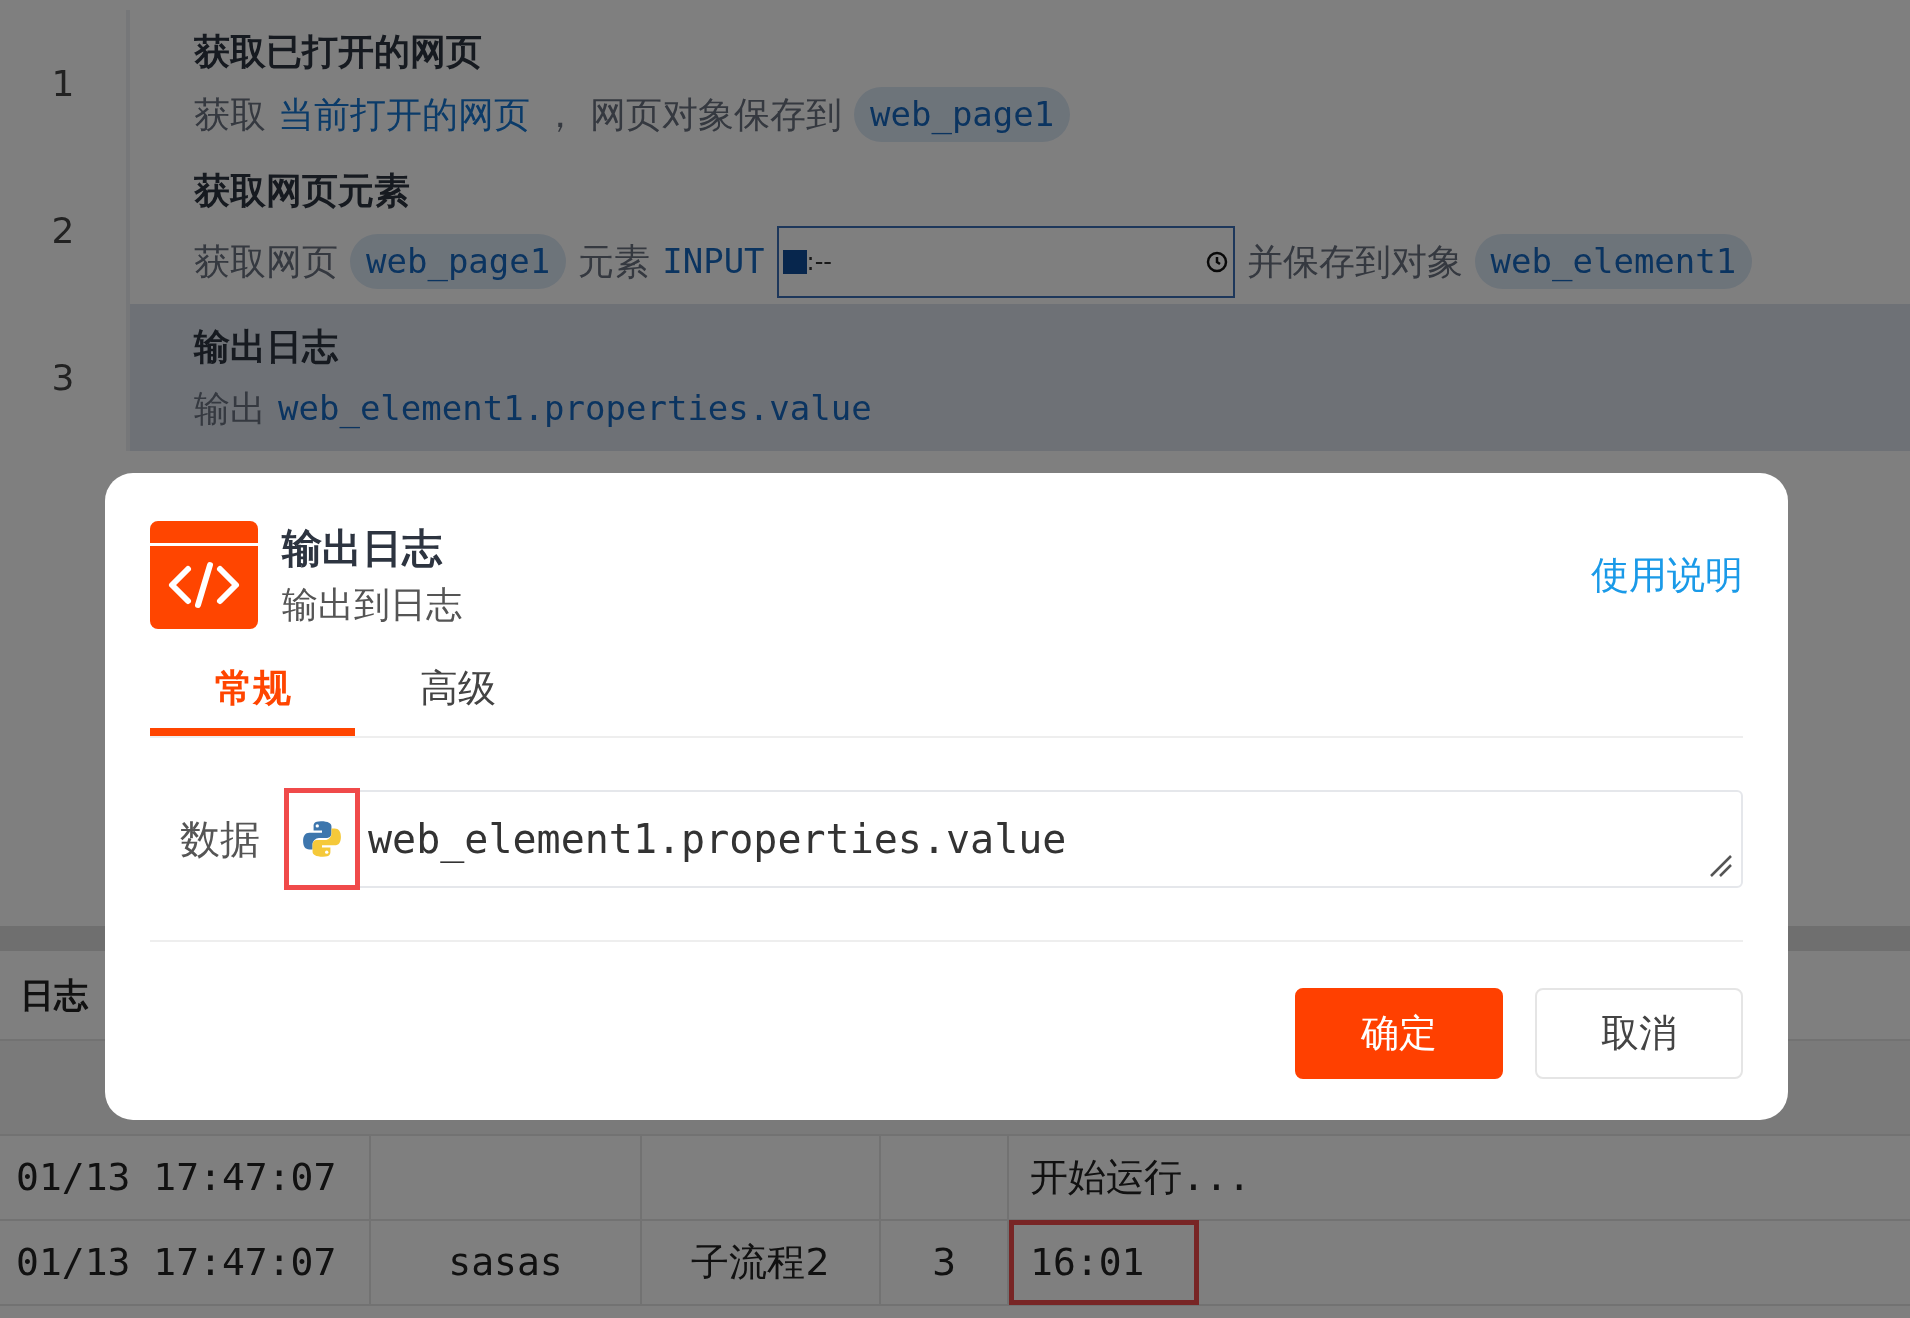  I want to click on python-icon, so click(322, 839).